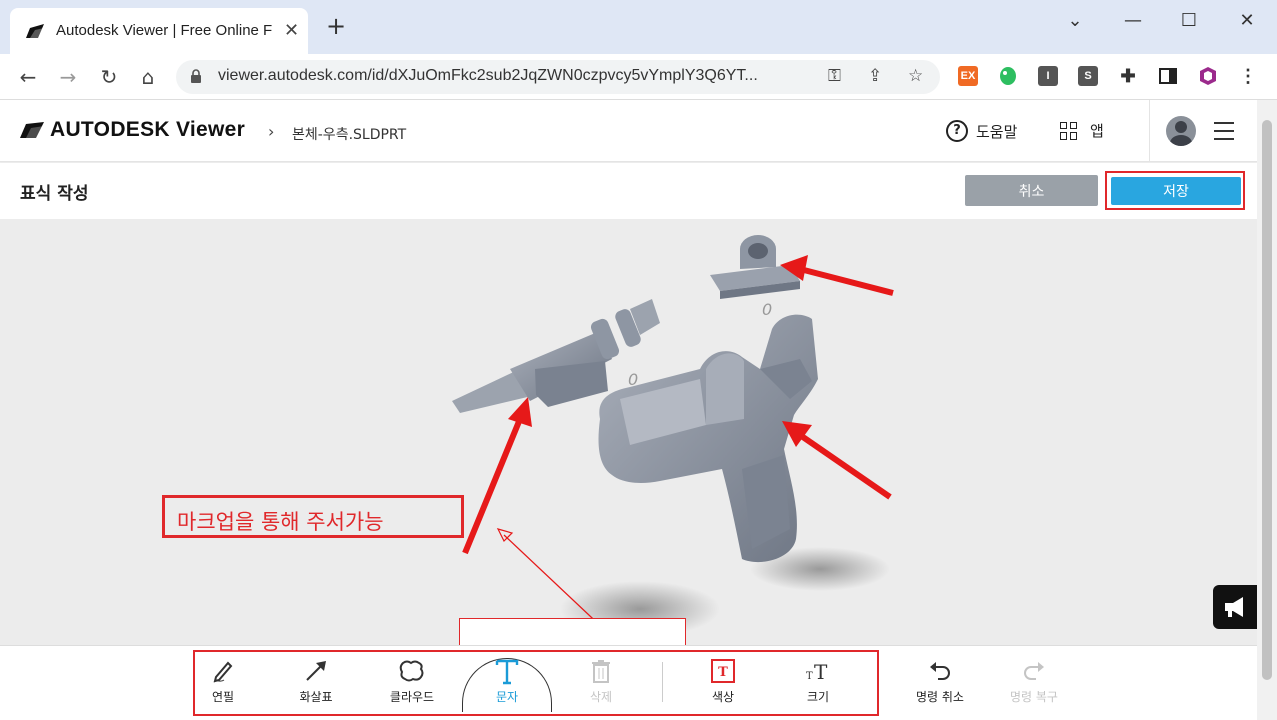 The image size is (1277, 720). Describe the element at coordinates (196, 76) in the screenshot. I see `lock-icon` at that location.